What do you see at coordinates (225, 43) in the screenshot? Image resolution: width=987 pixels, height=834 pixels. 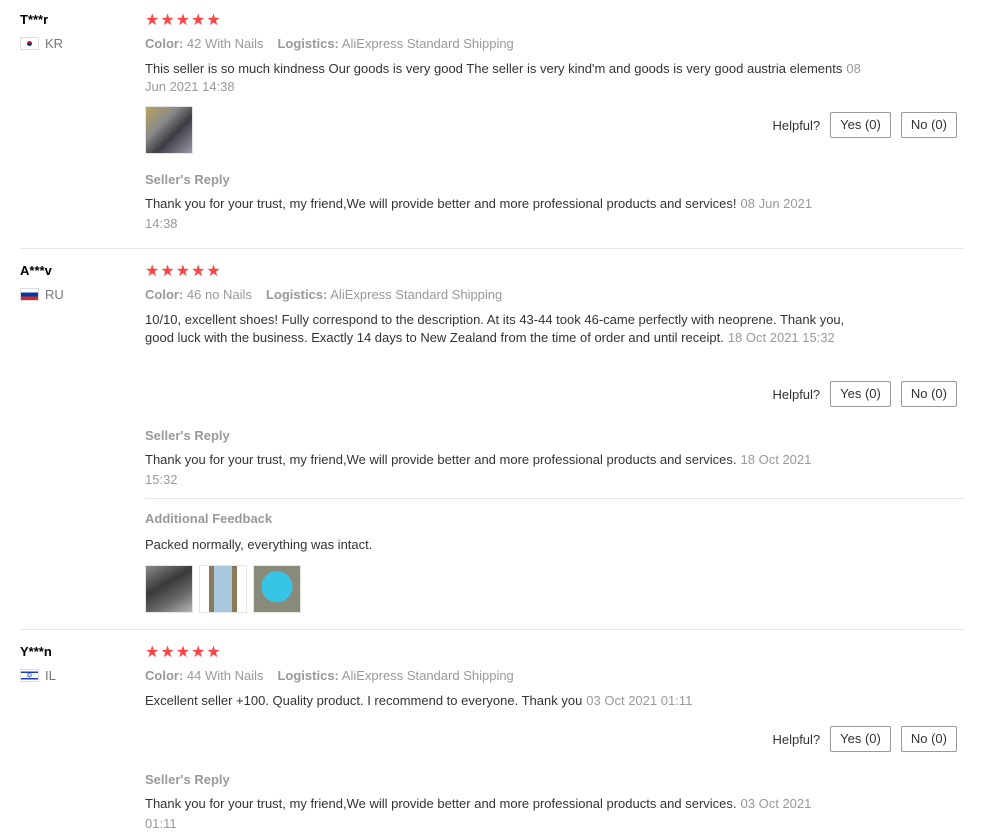 I see `color-value: 42 With Nails` at bounding box center [225, 43].